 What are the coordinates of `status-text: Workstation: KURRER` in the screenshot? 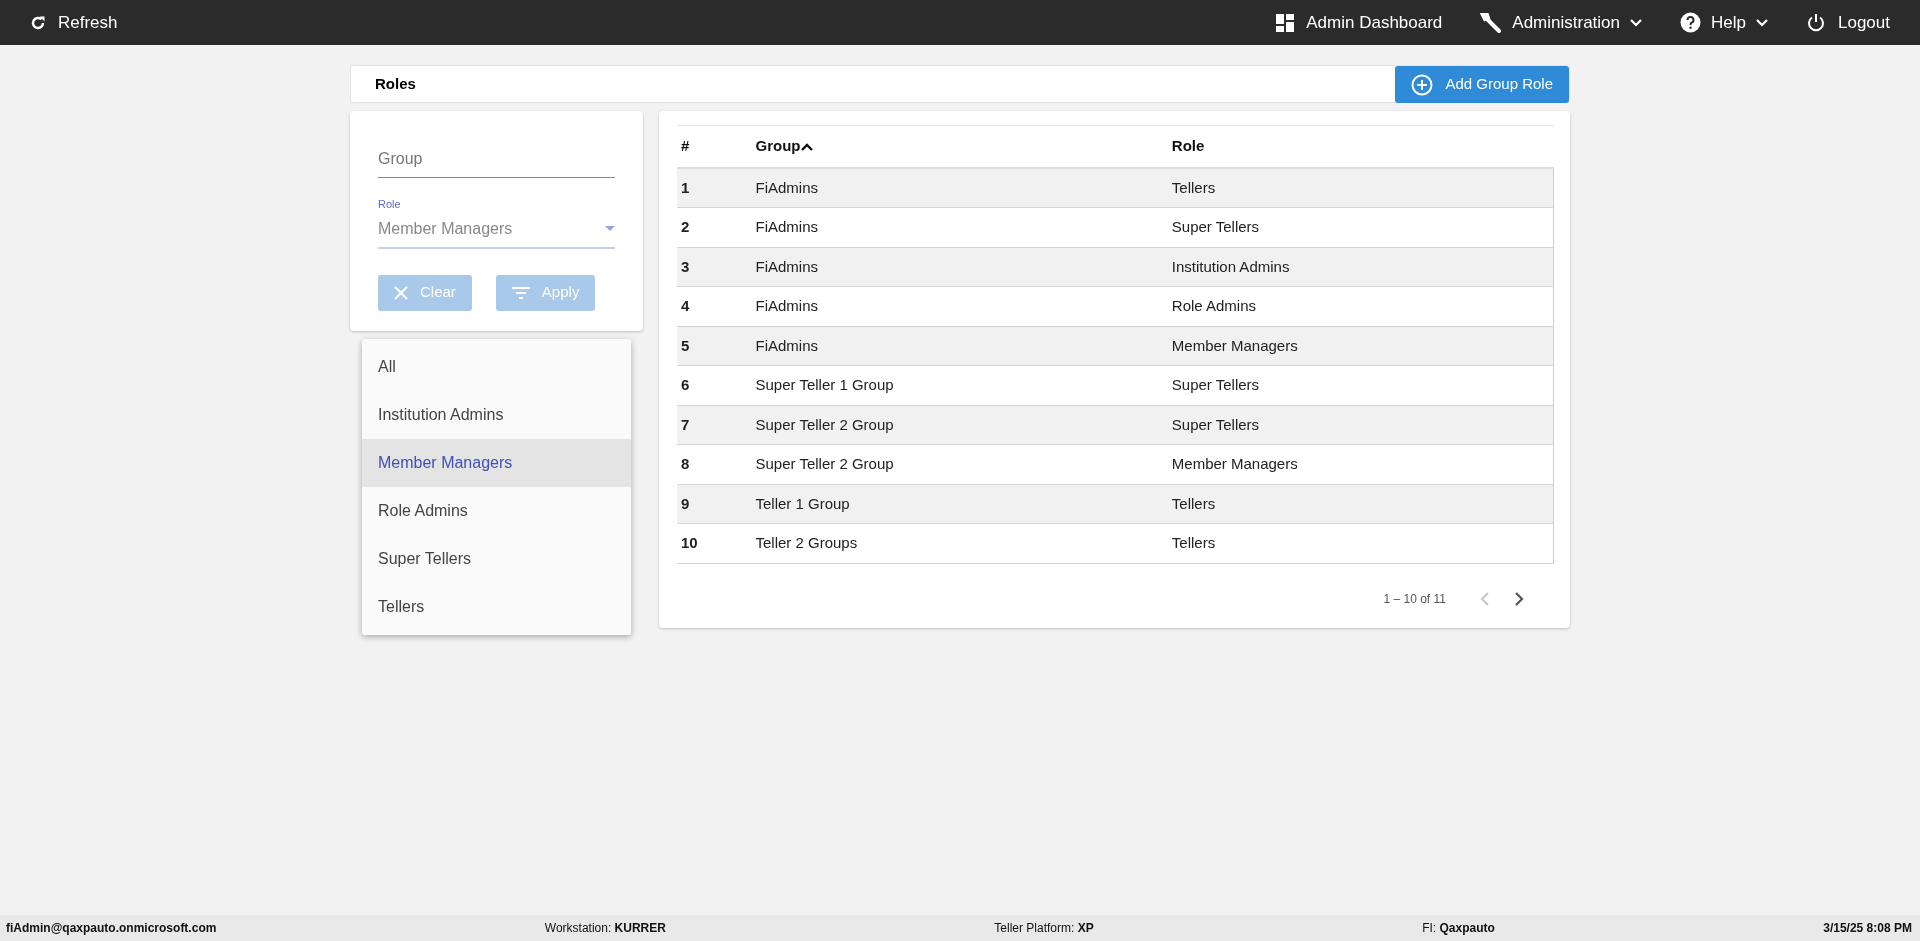 It's located at (605, 928).